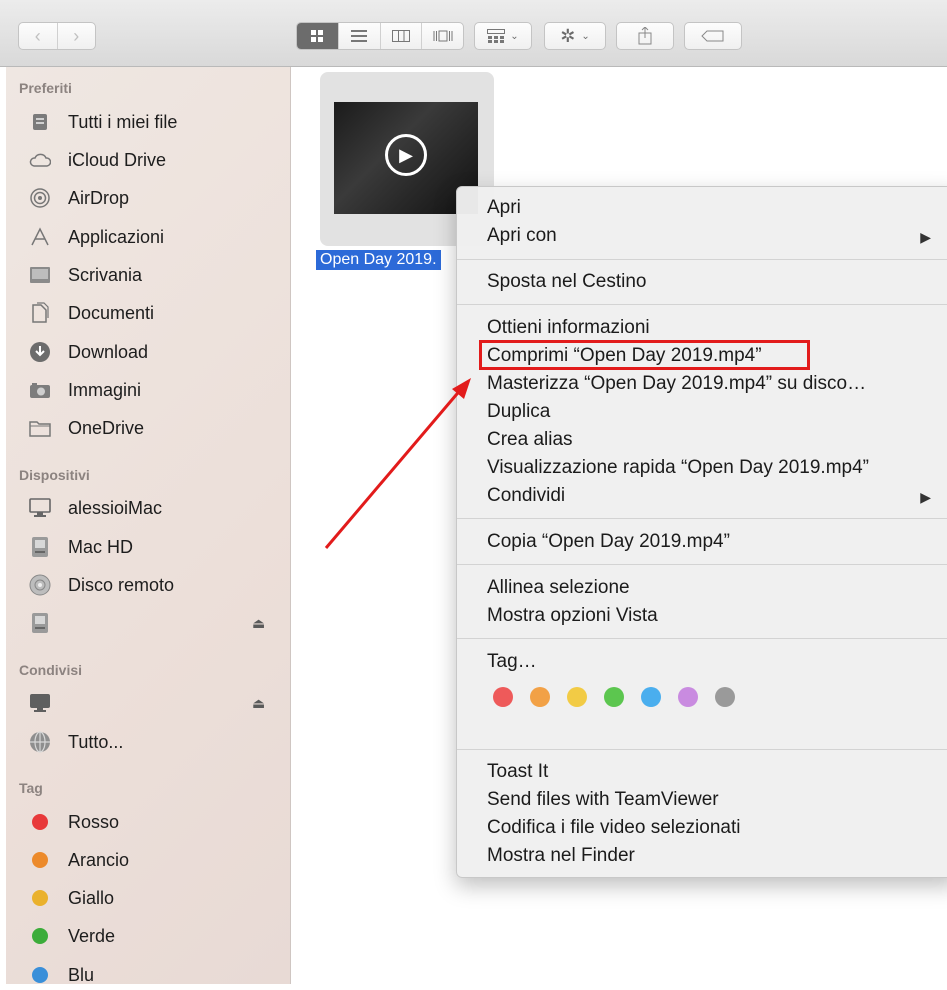  What do you see at coordinates (397, 463) in the screenshot?
I see `red-arrow-icon` at bounding box center [397, 463].